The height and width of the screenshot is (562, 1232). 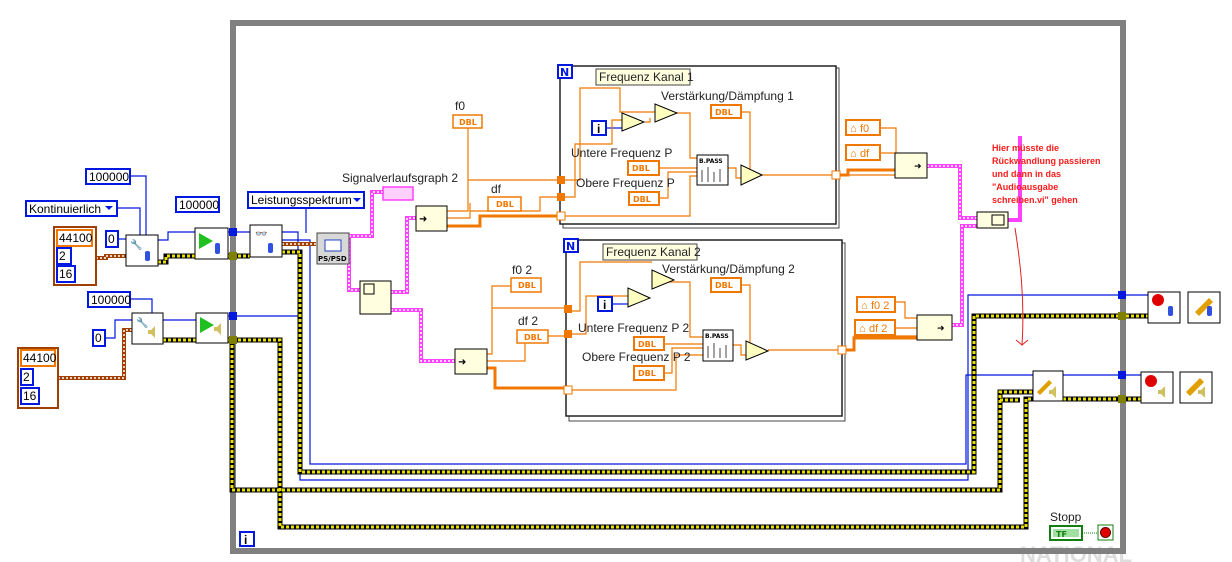 What do you see at coordinates (1157, 387) in the screenshot?
I see `sound-output-stop-node` at bounding box center [1157, 387].